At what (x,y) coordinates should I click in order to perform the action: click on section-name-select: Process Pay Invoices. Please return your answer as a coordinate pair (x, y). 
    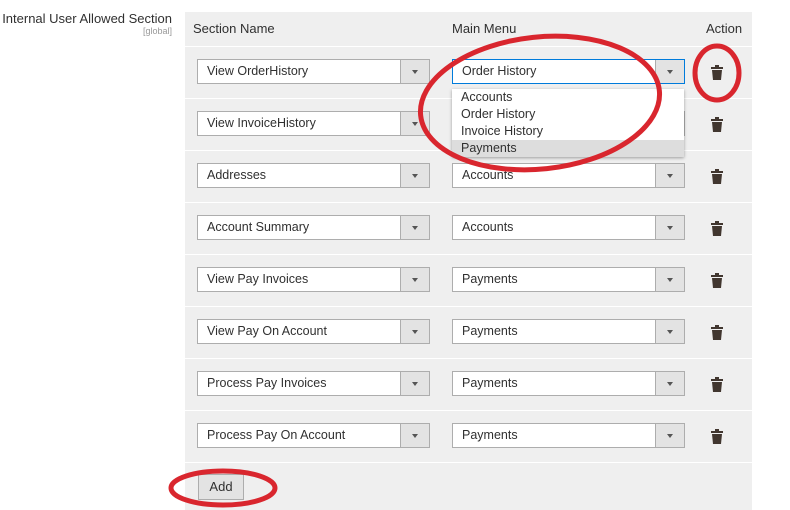
    Looking at the image, I should click on (313, 383).